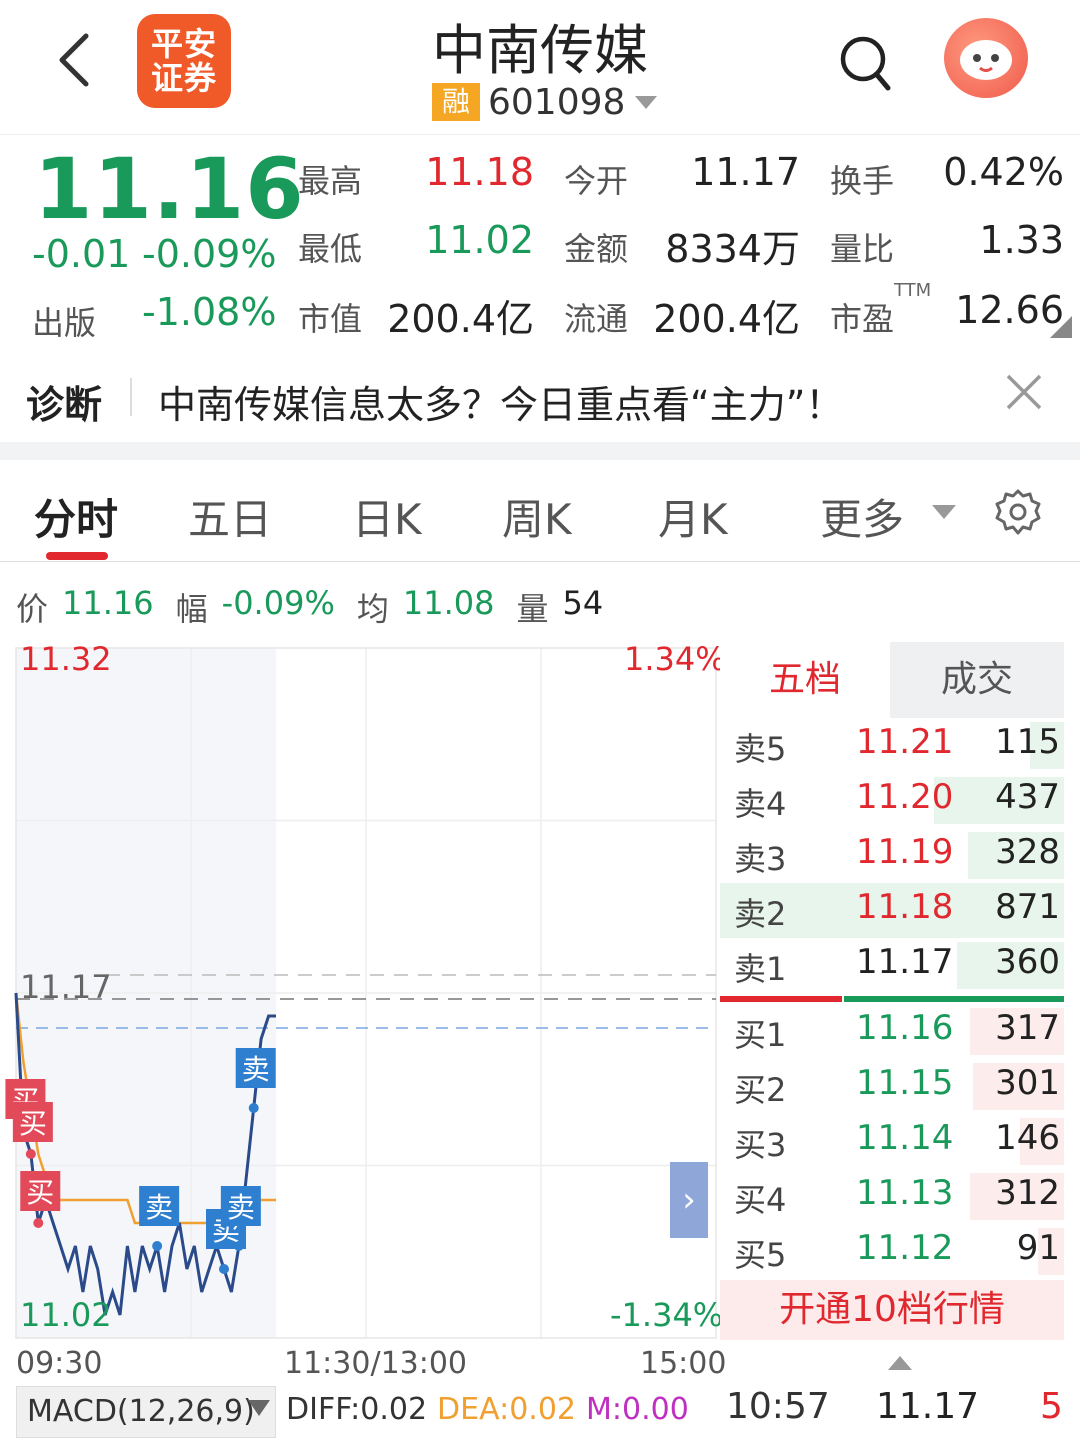  I want to click on level-price: 11.16, so click(905, 1028).